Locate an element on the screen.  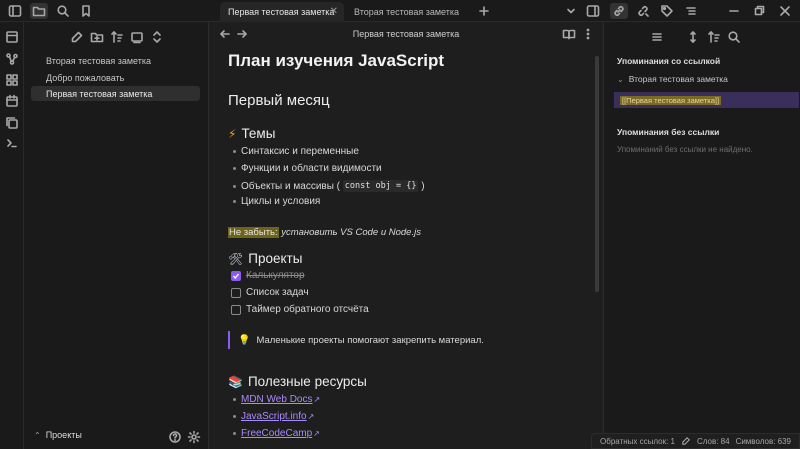
task-item: Список задач is located at coordinates (270, 292).